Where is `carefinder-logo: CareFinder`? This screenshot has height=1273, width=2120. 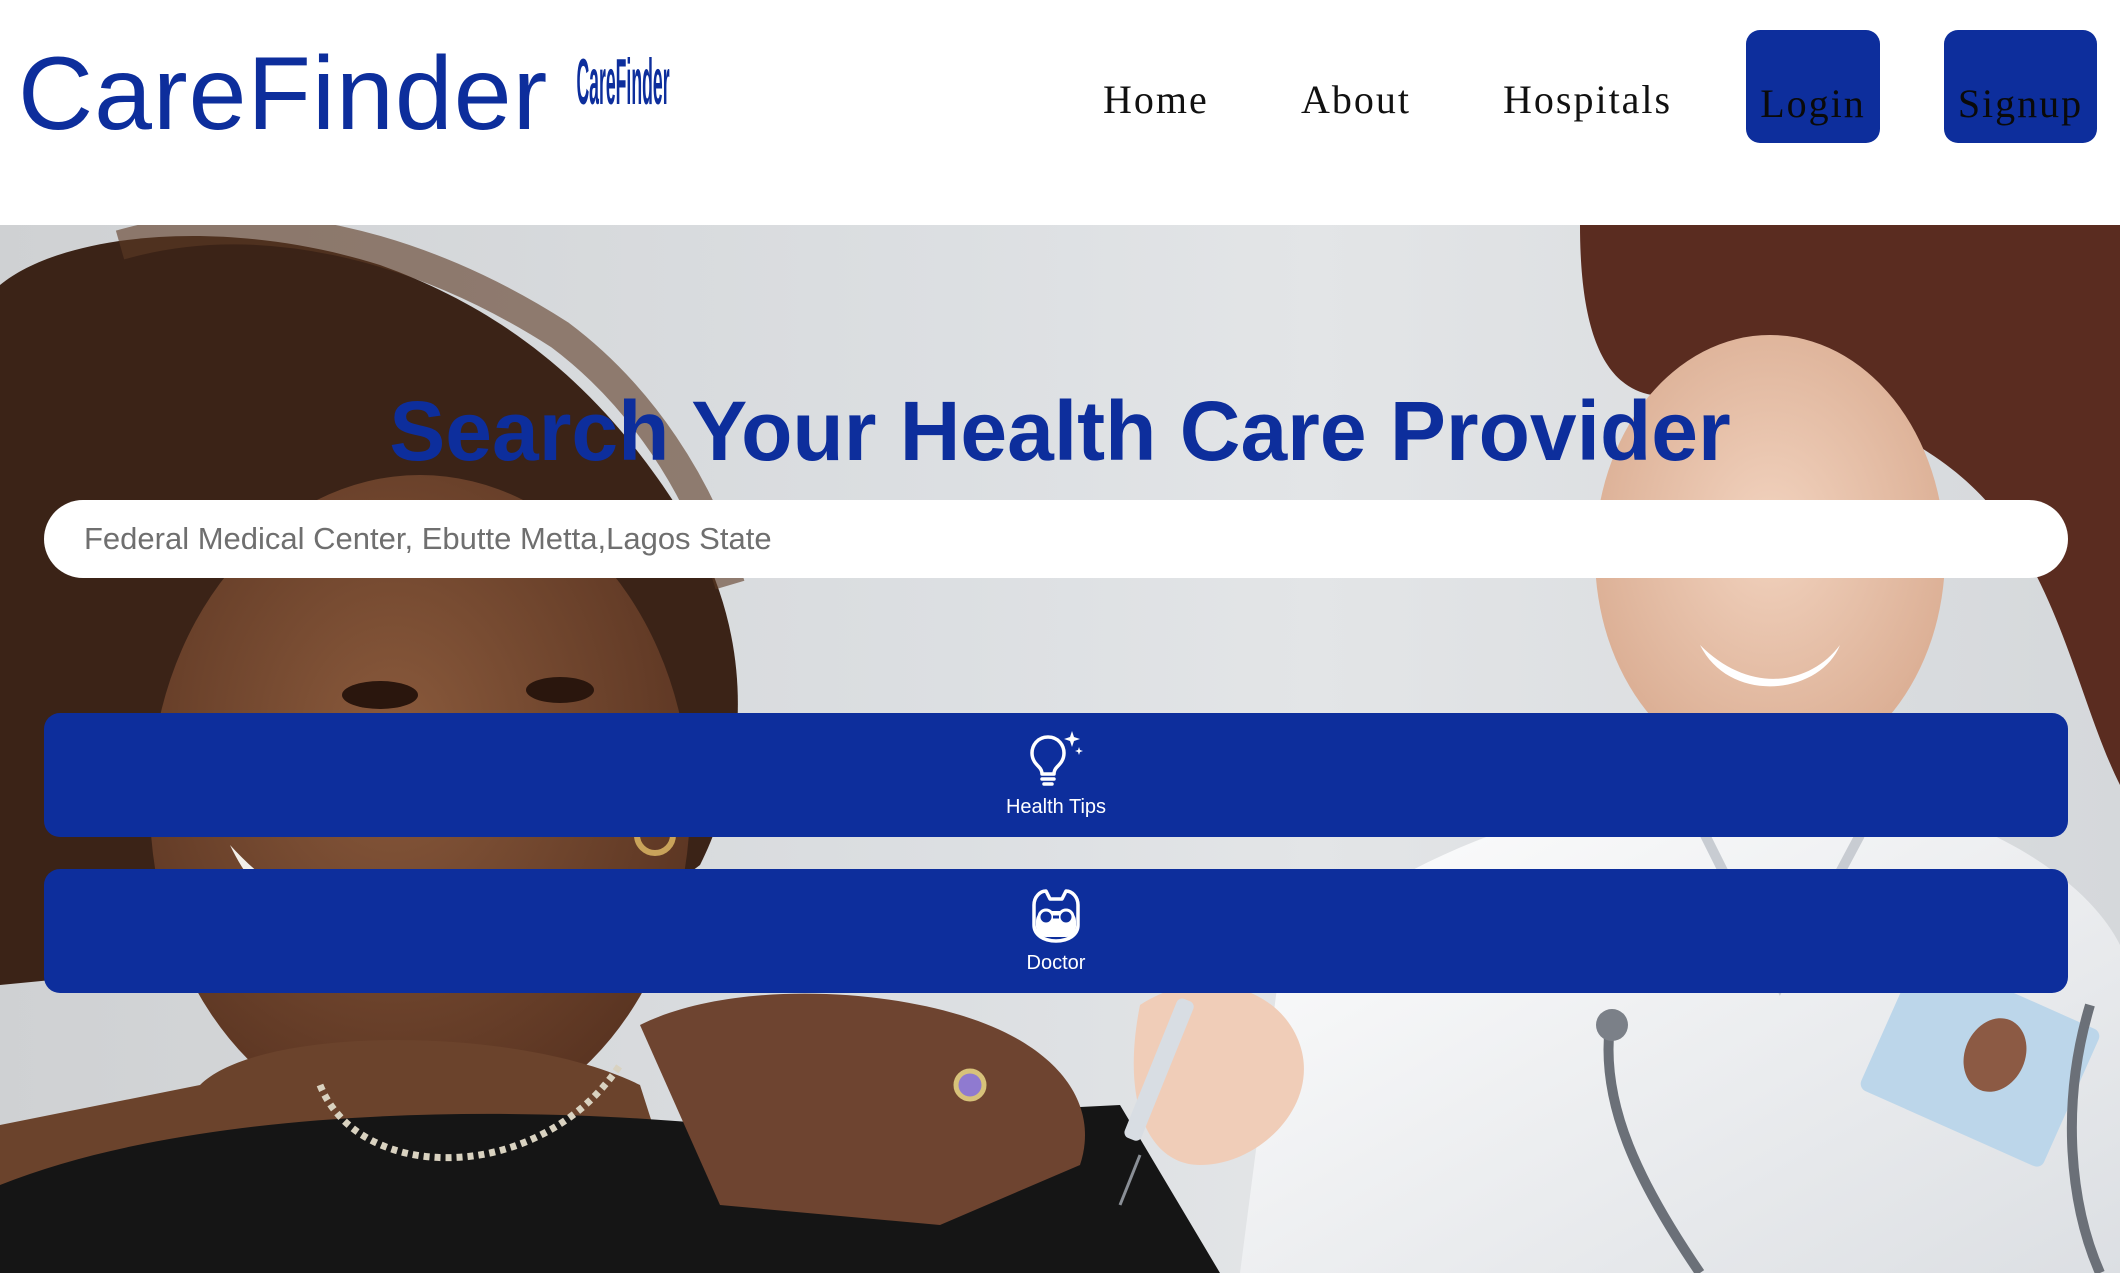
carefinder-logo: CareFinder is located at coordinates (623, 81).